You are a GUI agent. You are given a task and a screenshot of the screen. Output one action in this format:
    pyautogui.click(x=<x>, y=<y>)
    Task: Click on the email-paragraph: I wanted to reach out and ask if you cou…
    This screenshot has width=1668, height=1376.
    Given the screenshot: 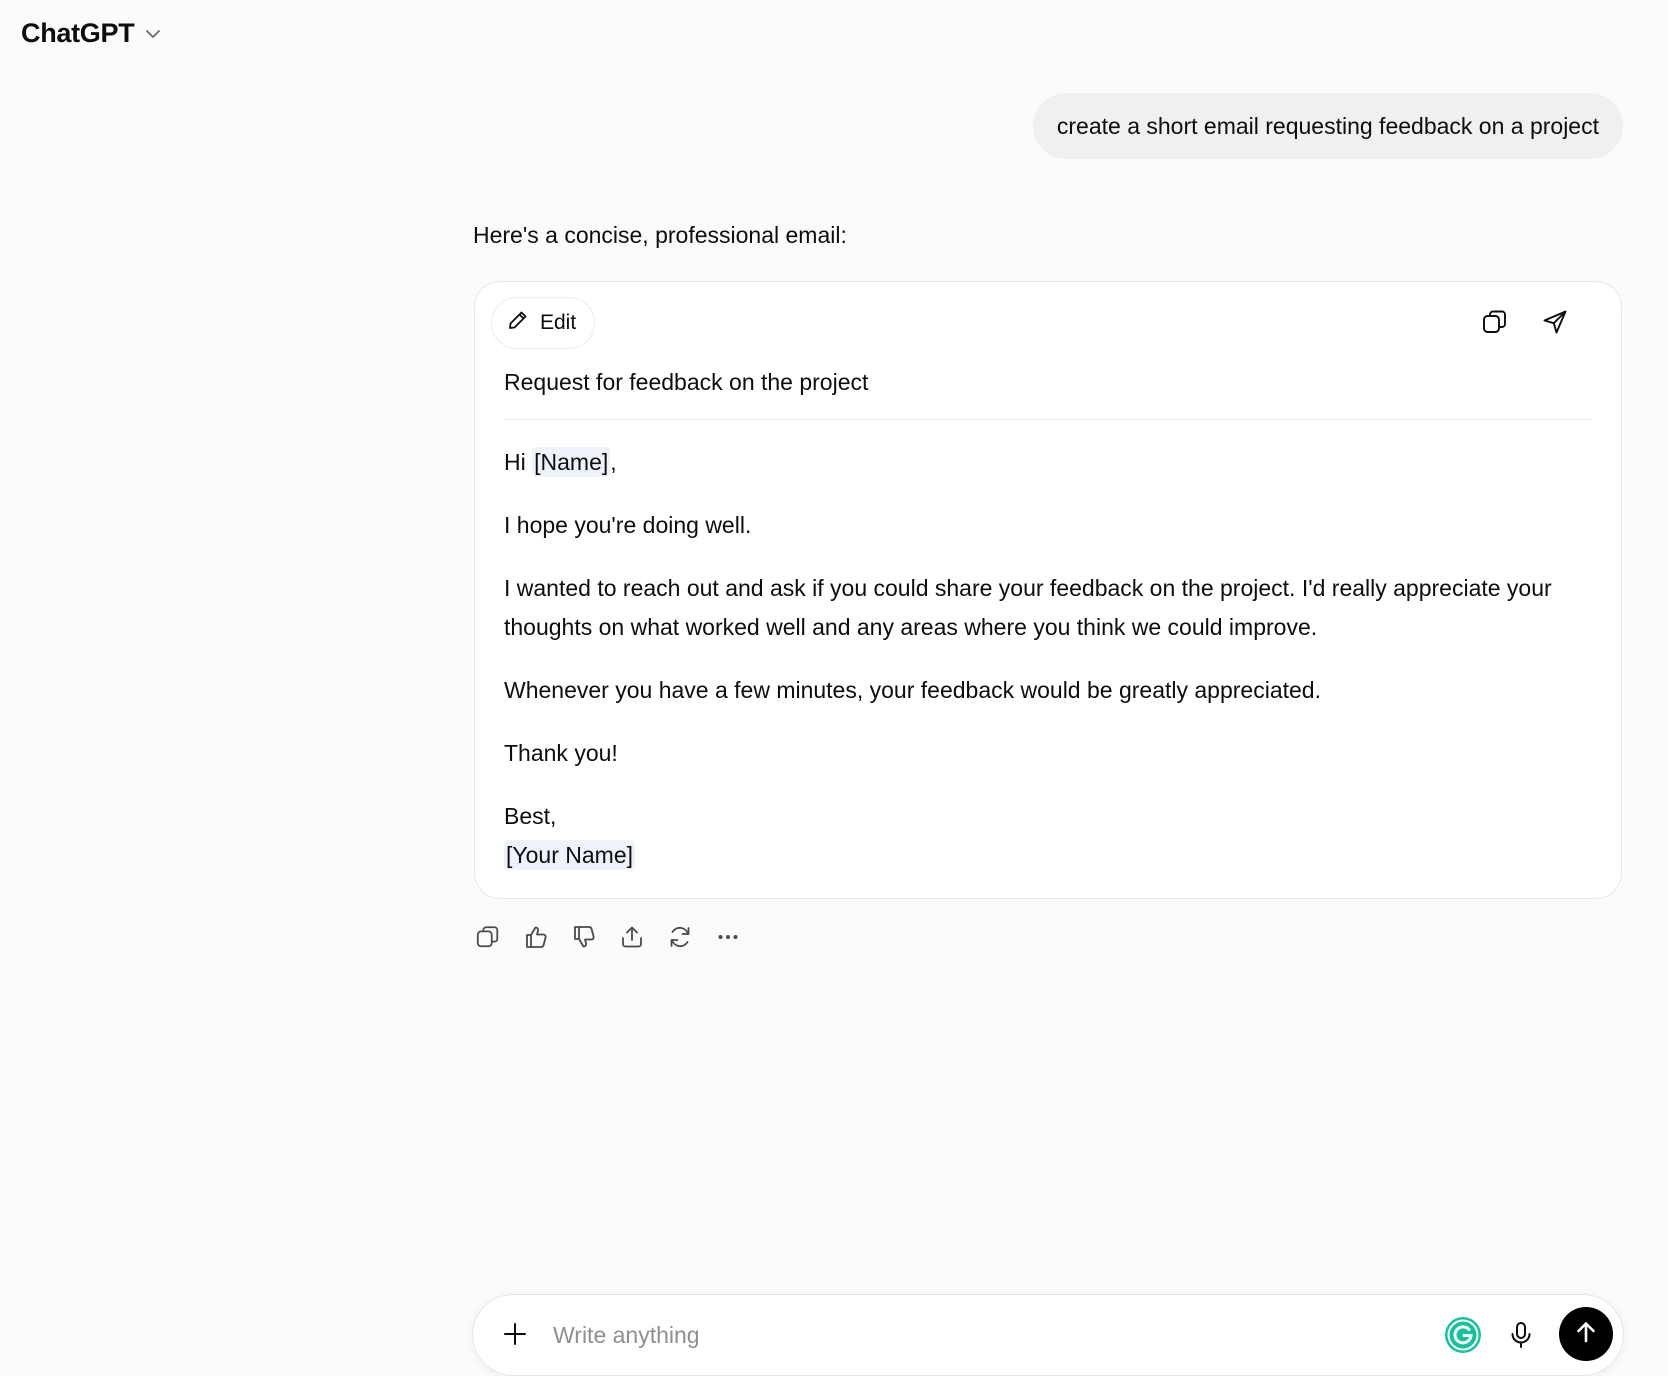 What is the action you would take?
    pyautogui.click(x=1028, y=607)
    